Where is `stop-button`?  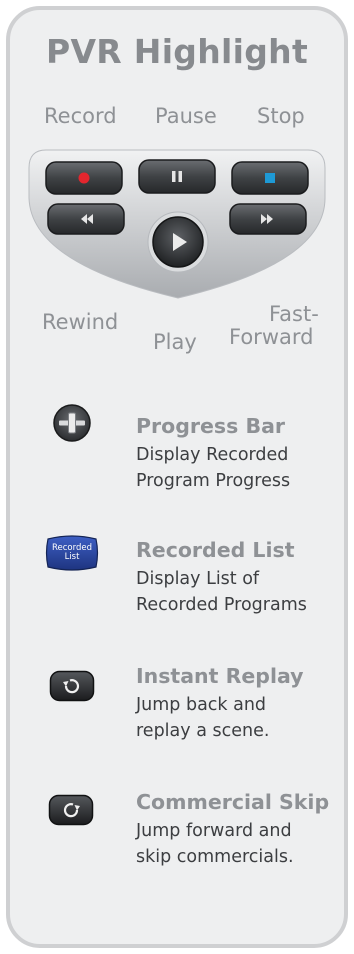
stop-button is located at coordinates (270, 178).